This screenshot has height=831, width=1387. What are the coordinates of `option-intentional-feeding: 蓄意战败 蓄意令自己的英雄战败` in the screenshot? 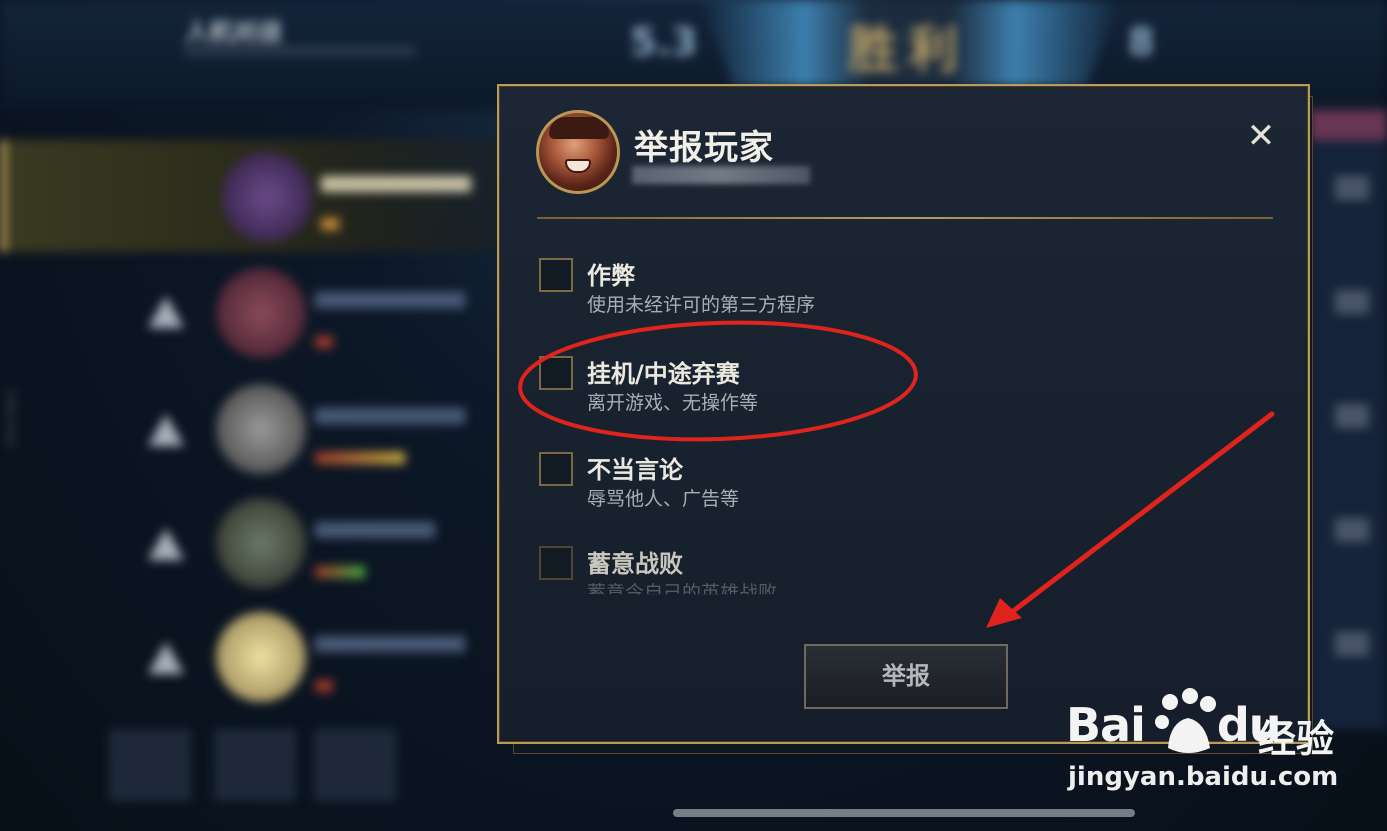 It's located at (879, 579).